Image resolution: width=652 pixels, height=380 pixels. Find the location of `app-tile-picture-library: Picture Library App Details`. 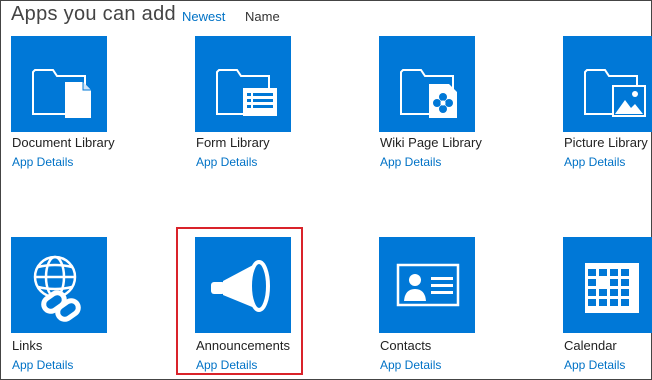

app-tile-picture-library: Picture Library App Details is located at coordinates (607, 102).